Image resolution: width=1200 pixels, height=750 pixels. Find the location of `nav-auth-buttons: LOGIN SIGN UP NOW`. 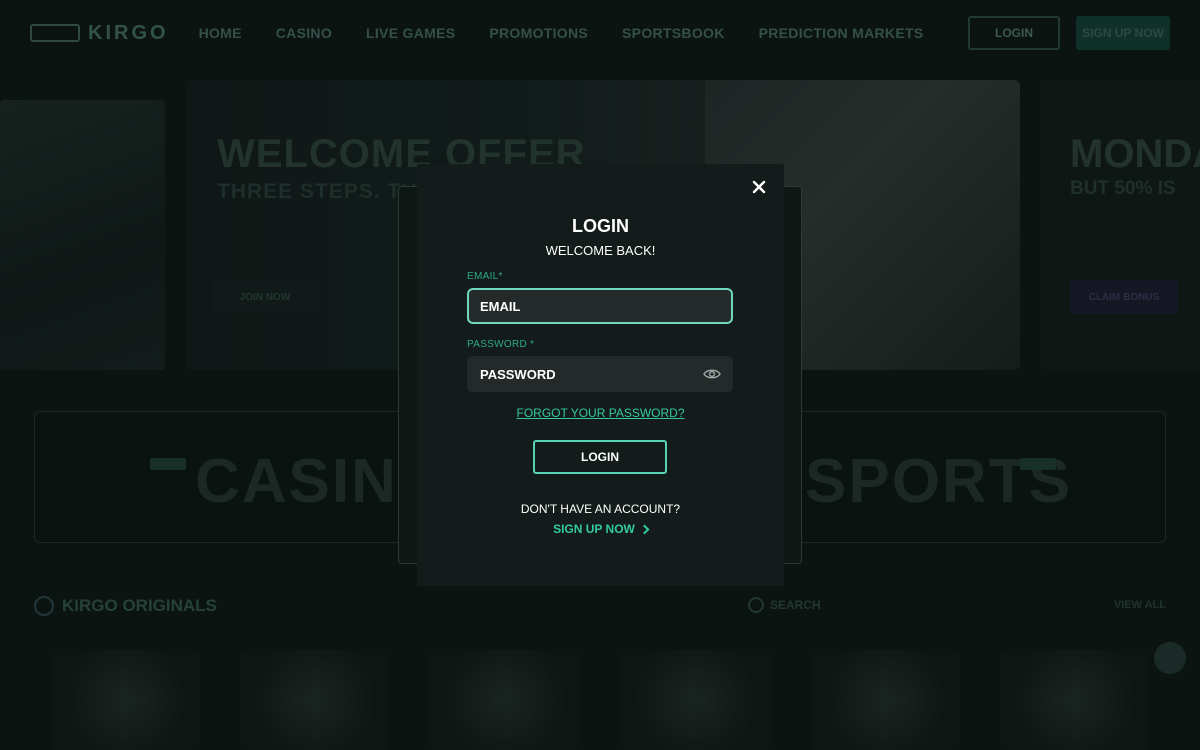

nav-auth-buttons: LOGIN SIGN UP NOW is located at coordinates (1069, 33).